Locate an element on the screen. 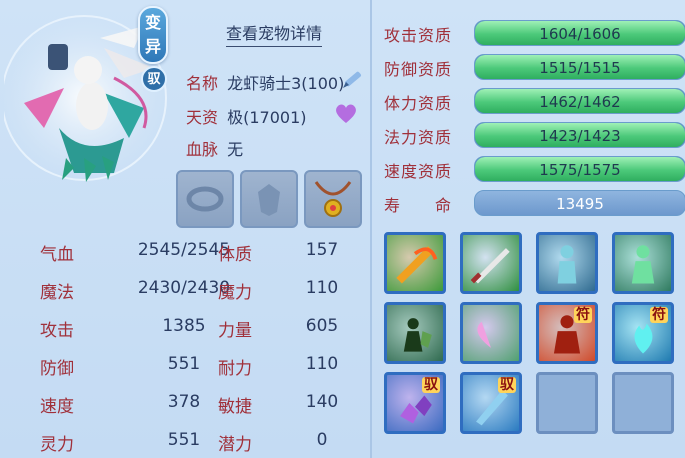  stamina-aptitude-bar: 1462/1462 is located at coordinates (579, 101).